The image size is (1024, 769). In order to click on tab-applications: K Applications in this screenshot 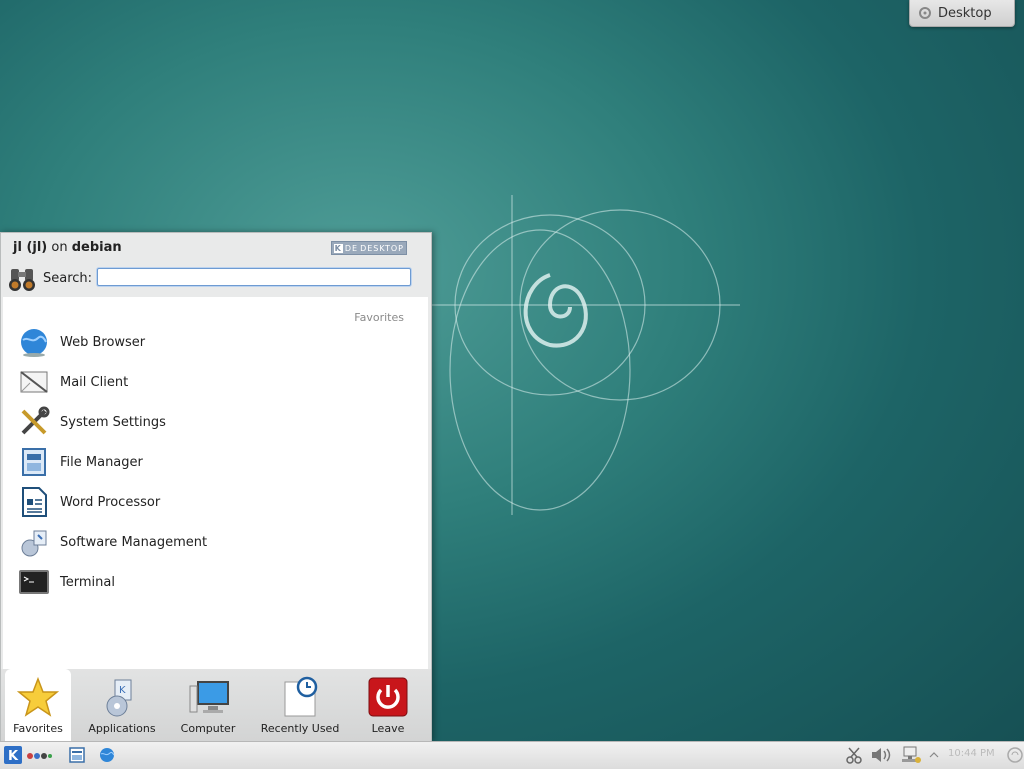, I will do `click(122, 705)`.